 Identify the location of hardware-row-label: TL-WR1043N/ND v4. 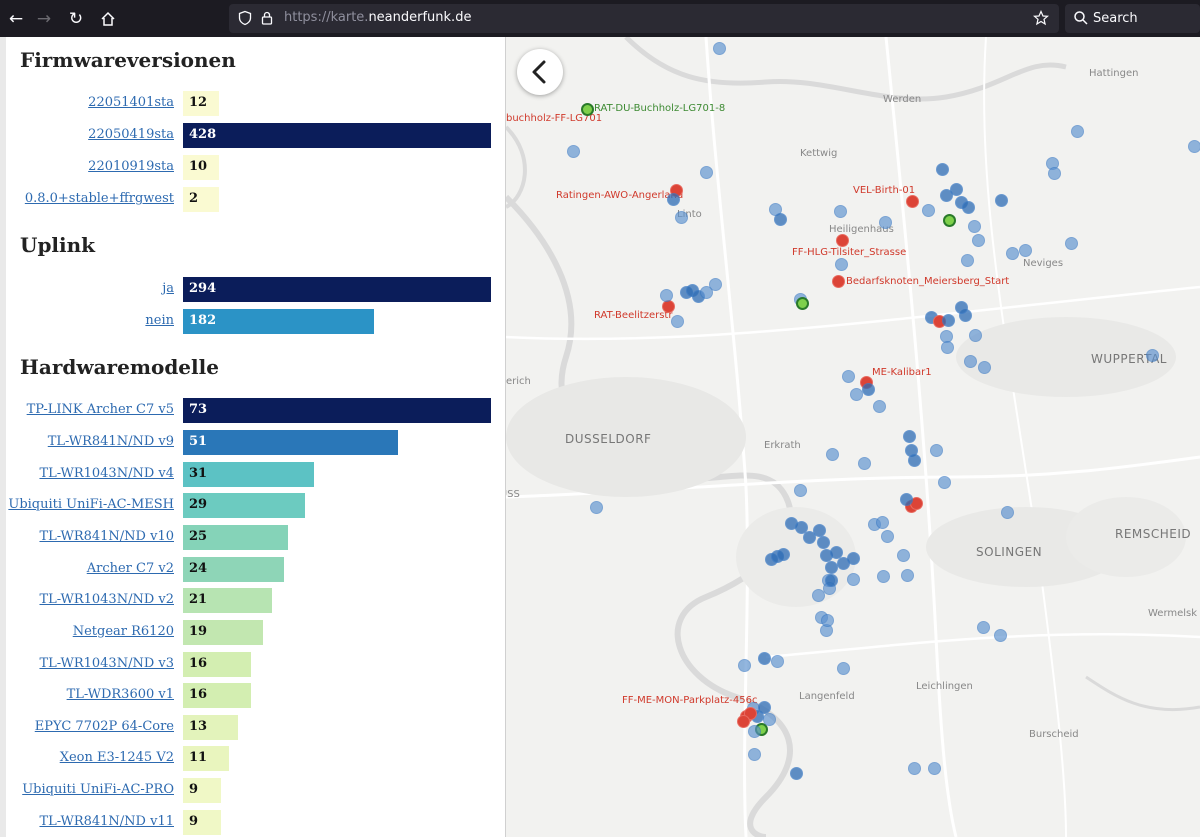
(106, 473).